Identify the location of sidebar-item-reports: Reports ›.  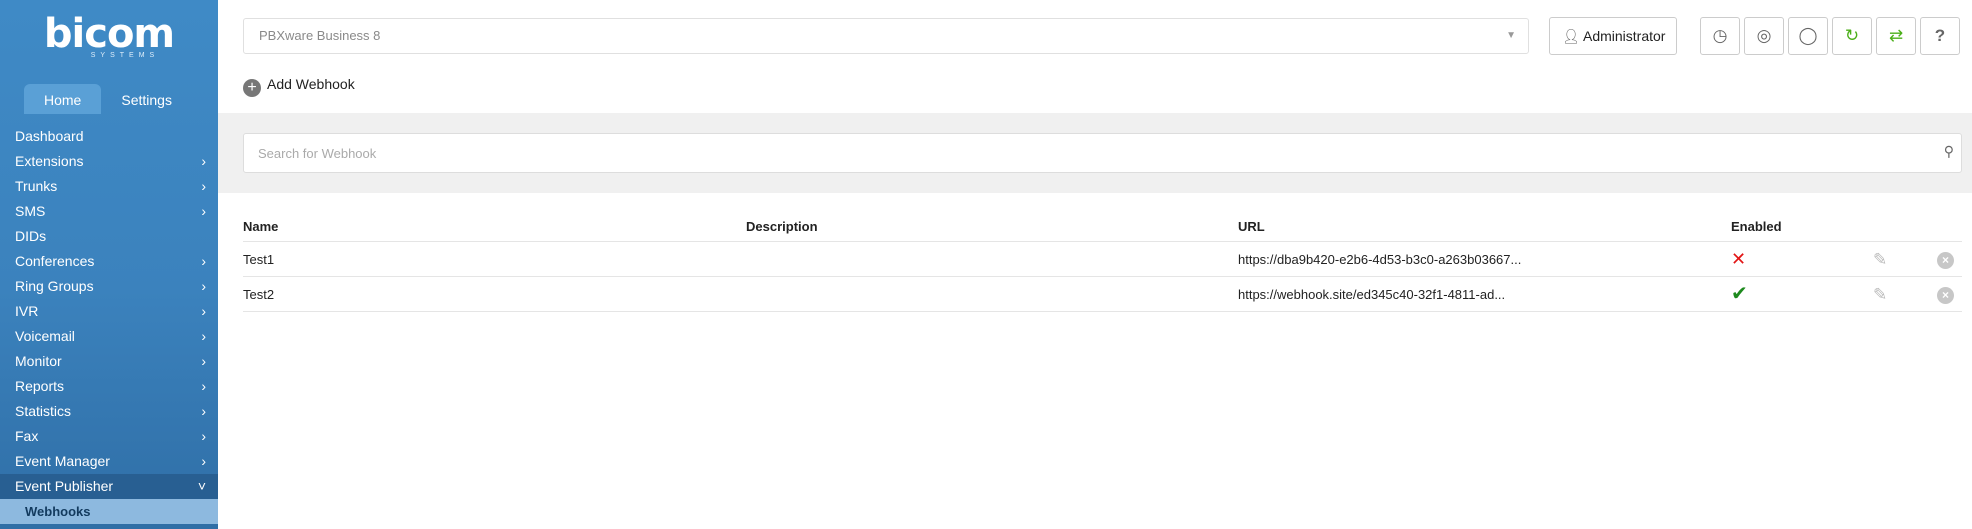
(109, 386).